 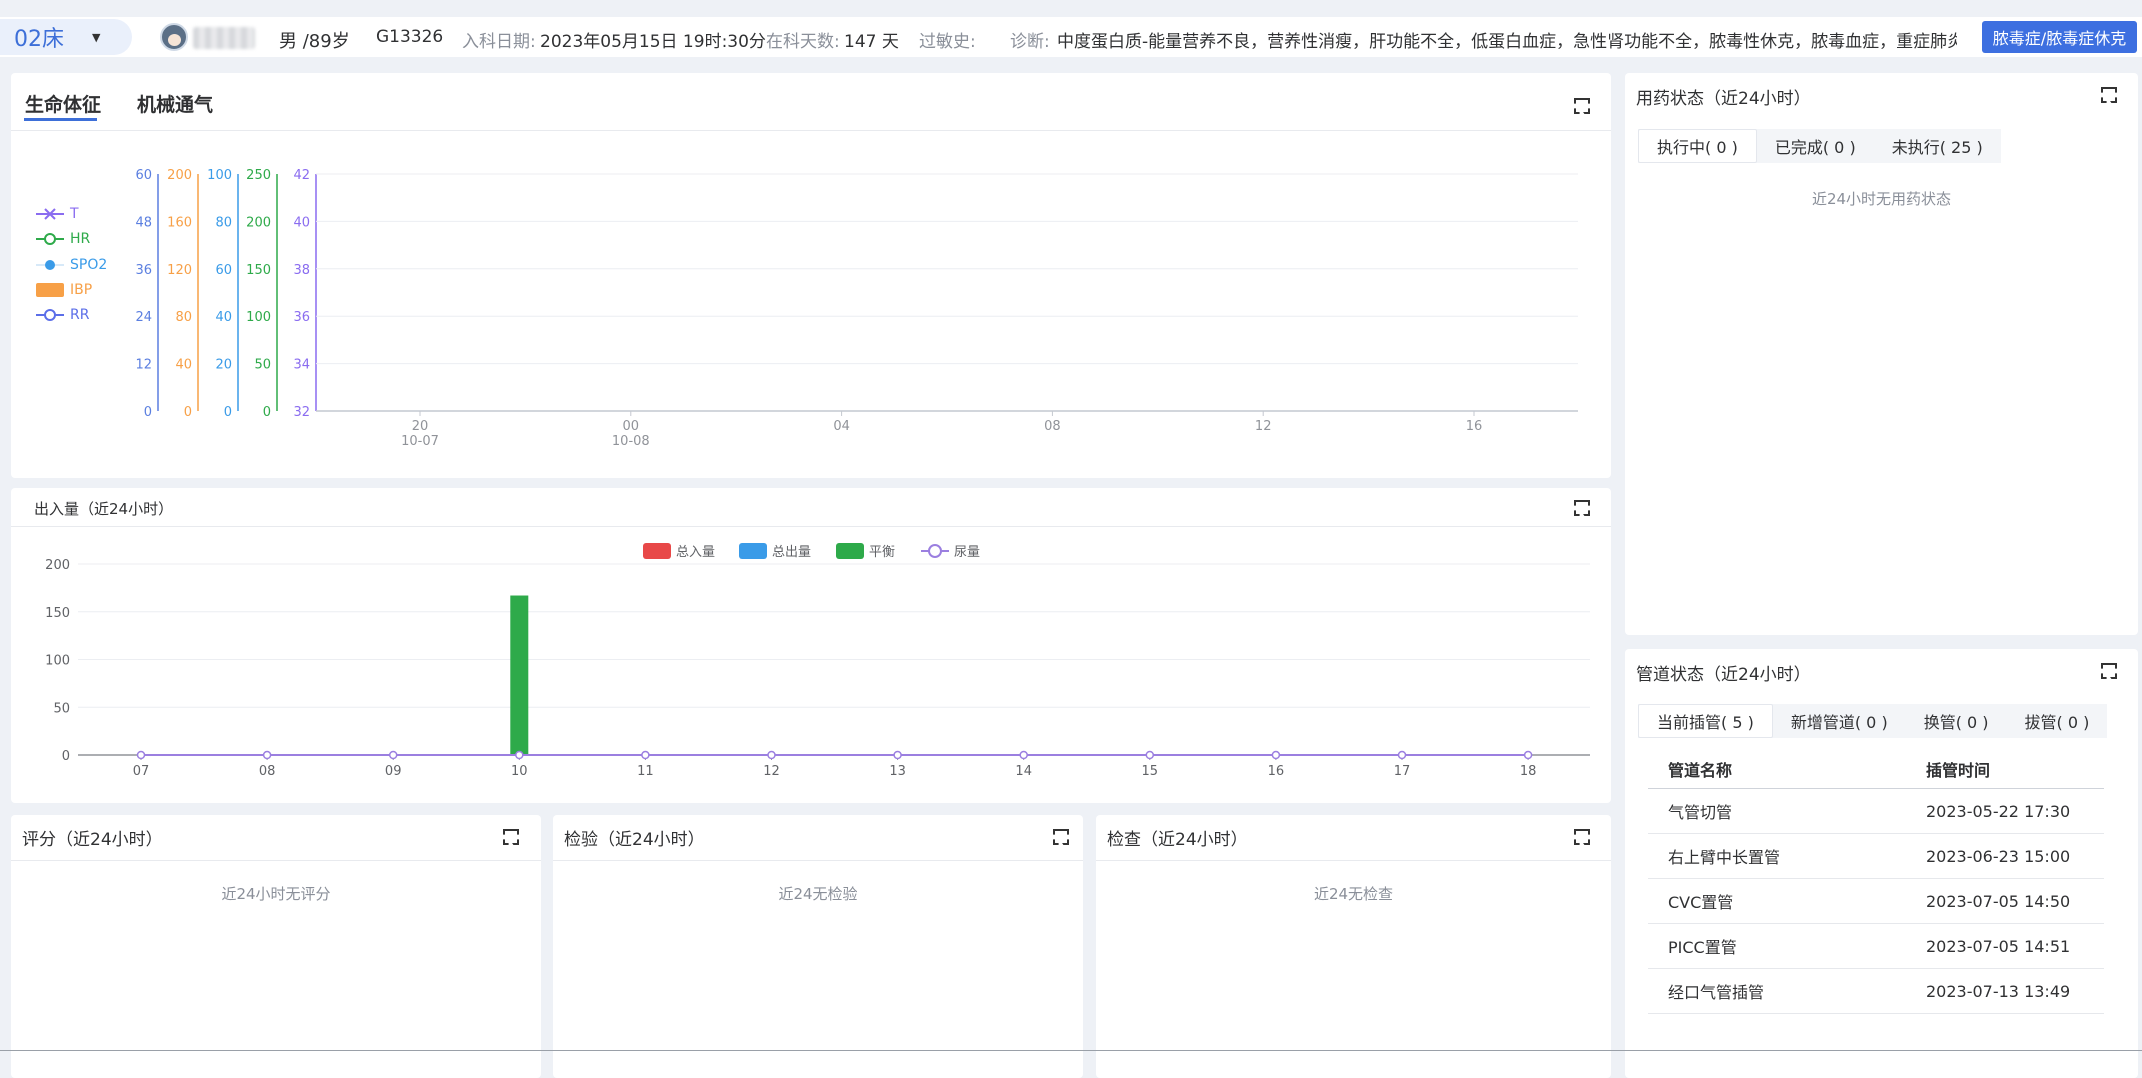 What do you see at coordinates (519, 675) in the screenshot?
I see `io-bar` at bounding box center [519, 675].